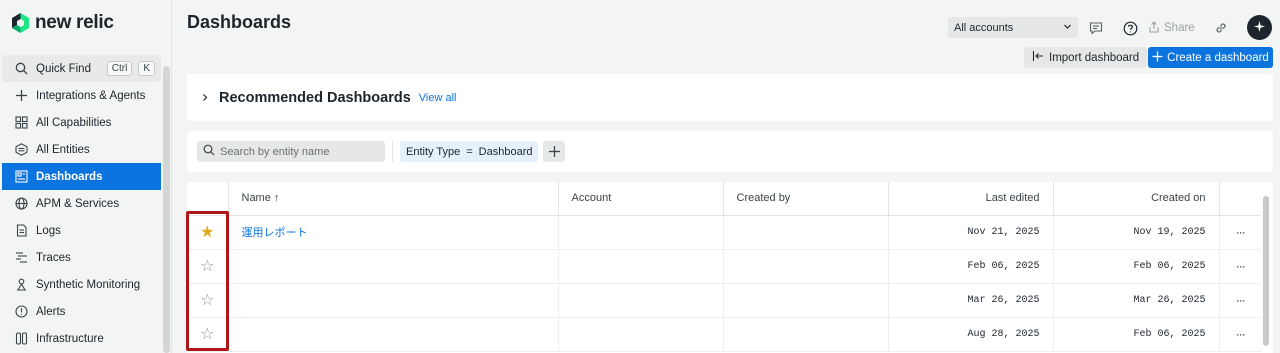 This screenshot has width=1280, height=353. Describe the element at coordinates (1067, 28) in the screenshot. I see `chevron-down-icon` at that location.